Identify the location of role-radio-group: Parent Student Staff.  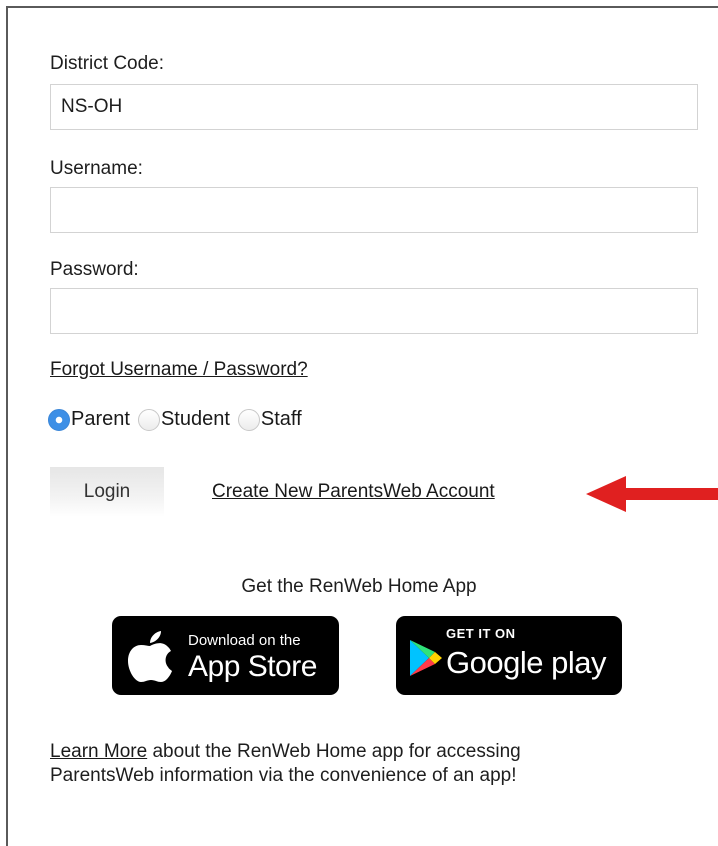
(179, 419).